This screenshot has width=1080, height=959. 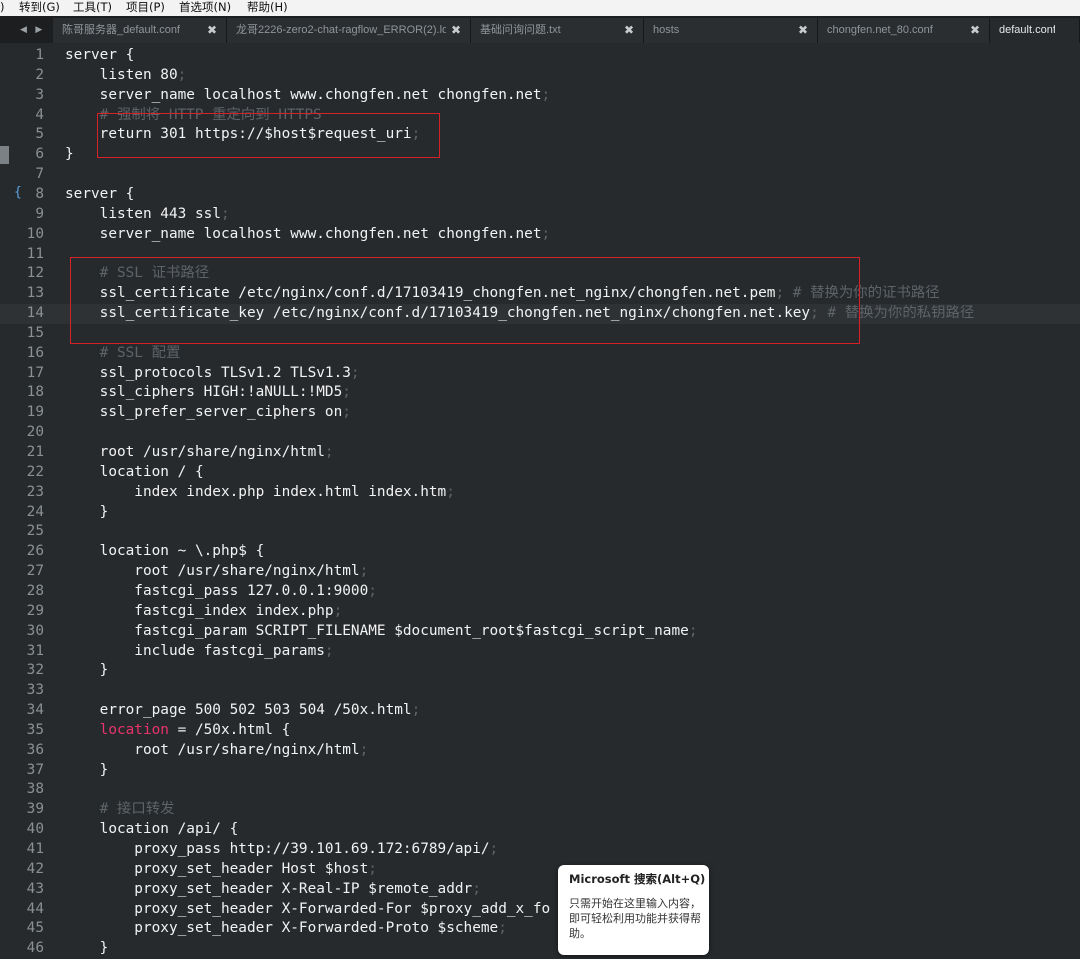 I want to click on menu-item-help: 帮助(H), so click(x=267, y=7).